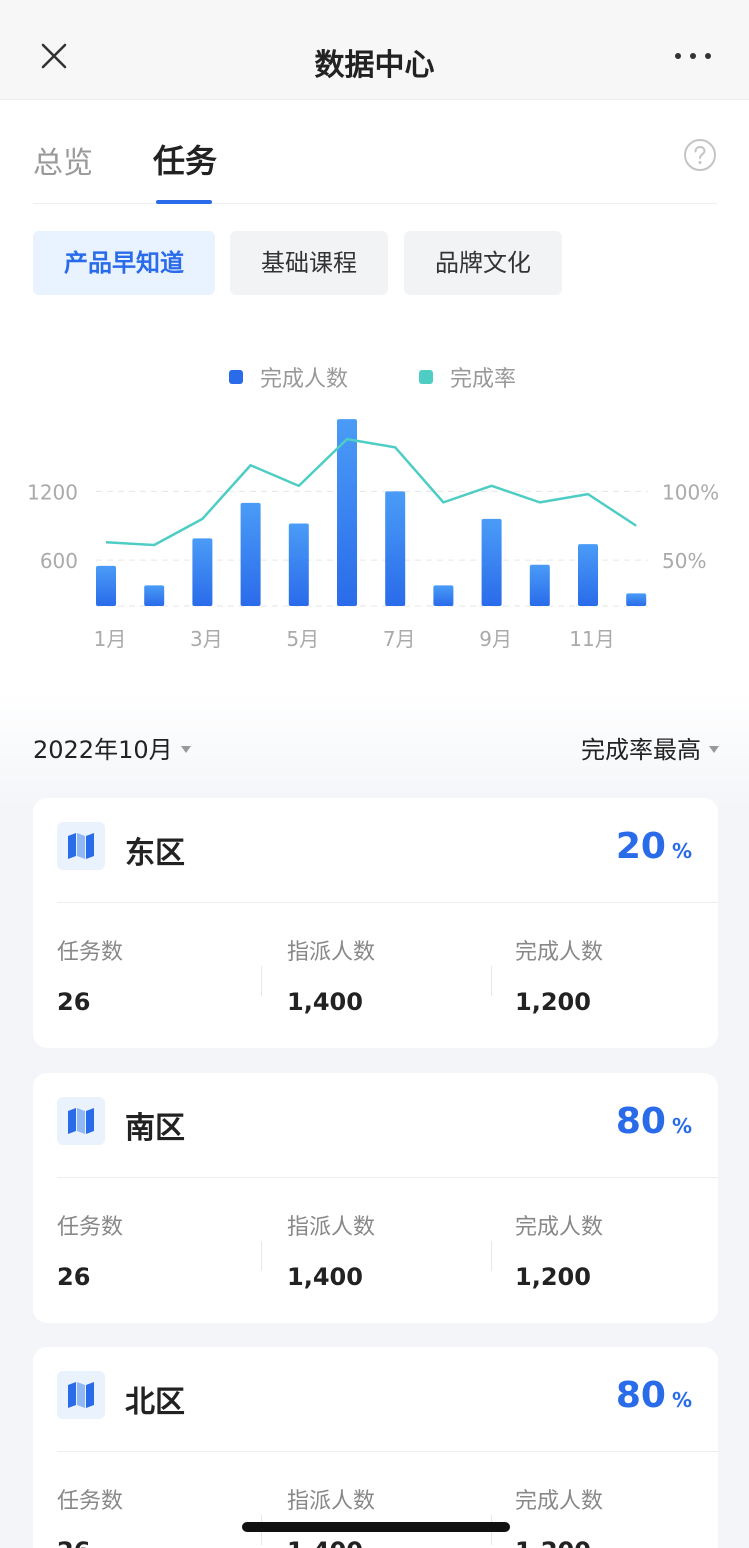 This screenshot has height=1548, width=749. Describe the element at coordinates (124, 263) in the screenshot. I see `chip-product-preview: 产品早知道` at that location.